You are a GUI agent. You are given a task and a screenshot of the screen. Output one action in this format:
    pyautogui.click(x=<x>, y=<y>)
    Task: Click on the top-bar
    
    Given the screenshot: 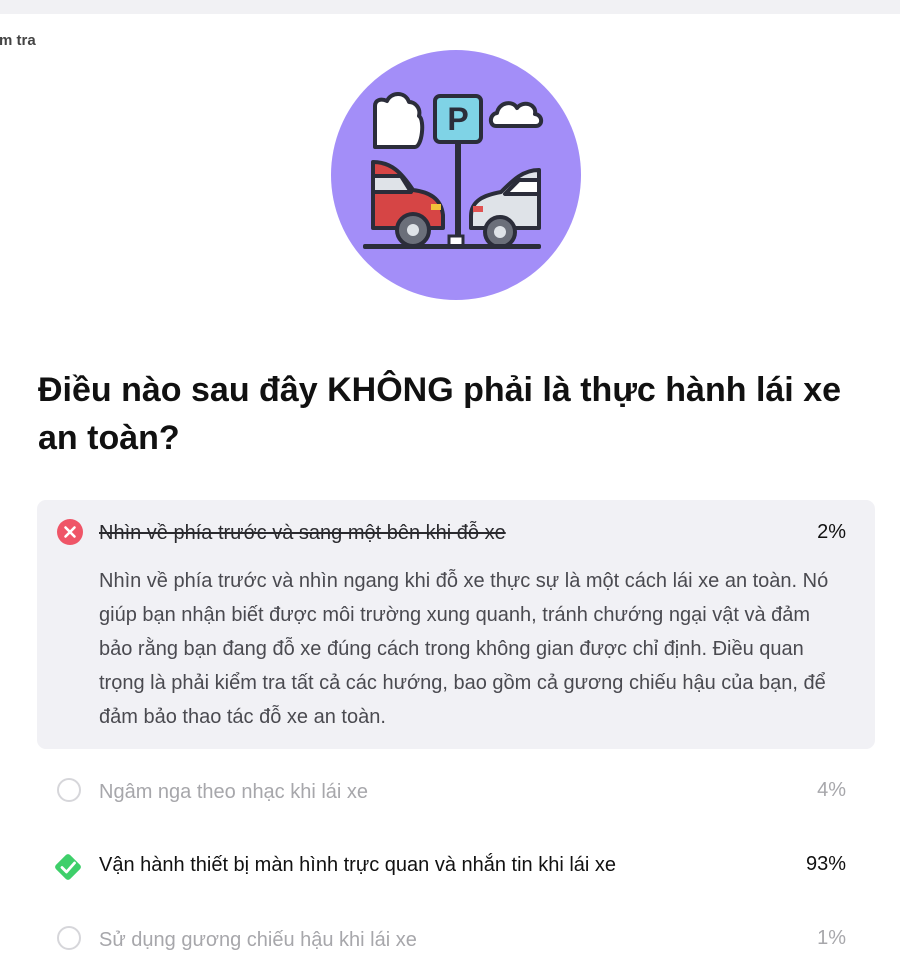 What is the action you would take?
    pyautogui.click(x=450, y=7)
    